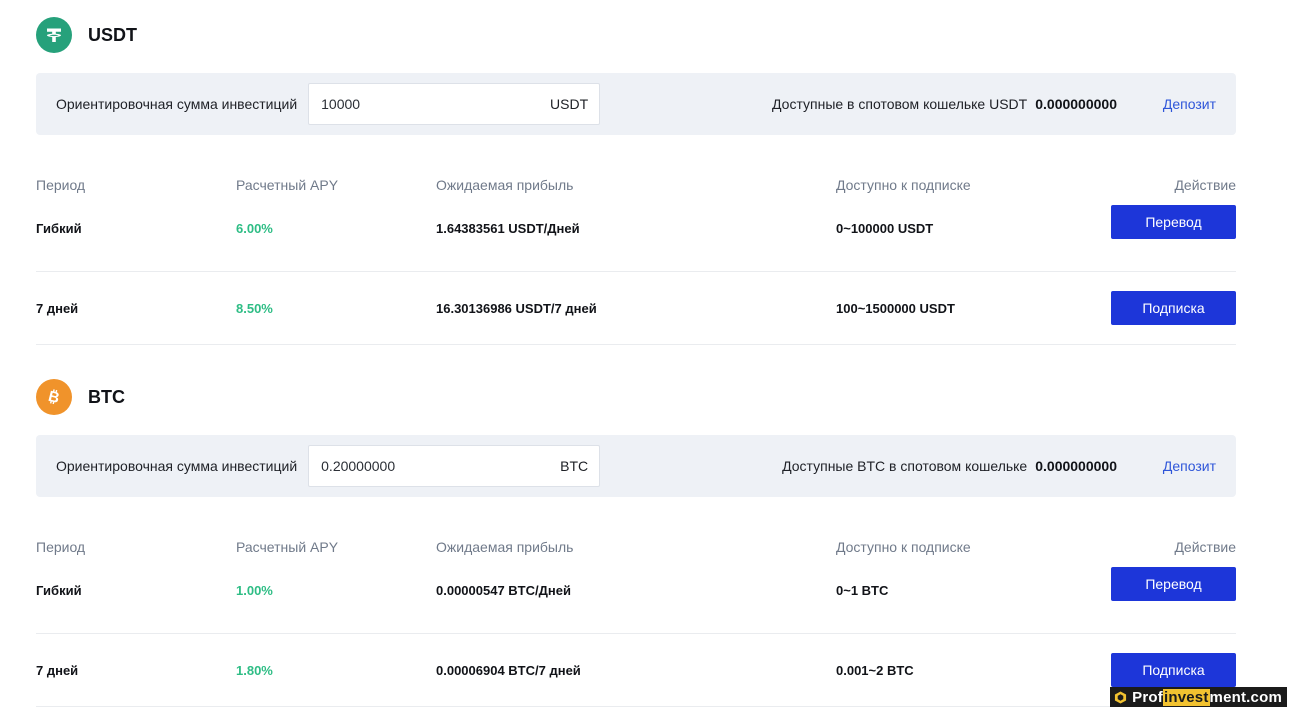  What do you see at coordinates (636, 397) in the screenshot?
I see `coin-header: B BTC` at bounding box center [636, 397].